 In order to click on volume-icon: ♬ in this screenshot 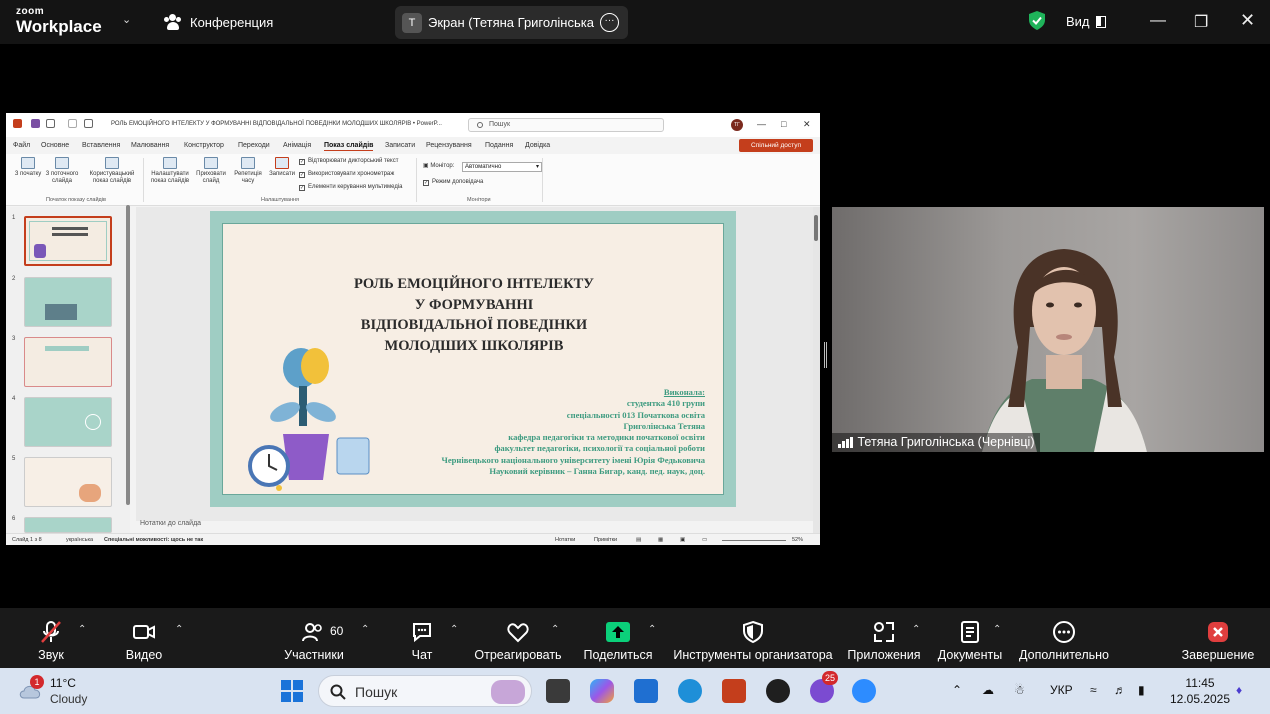, I will do `click(1120, 690)`.